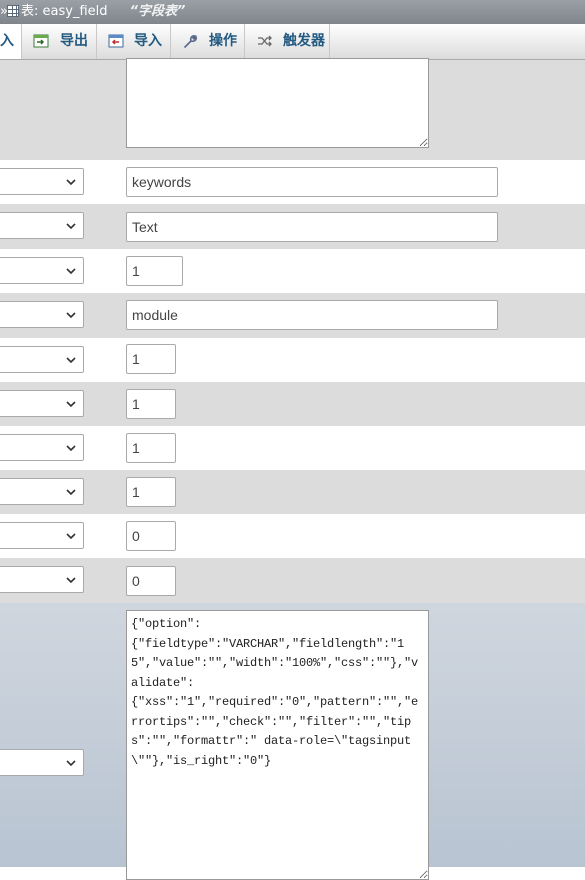 The width and height of the screenshot is (585, 880). I want to click on import-icon, so click(116, 41).